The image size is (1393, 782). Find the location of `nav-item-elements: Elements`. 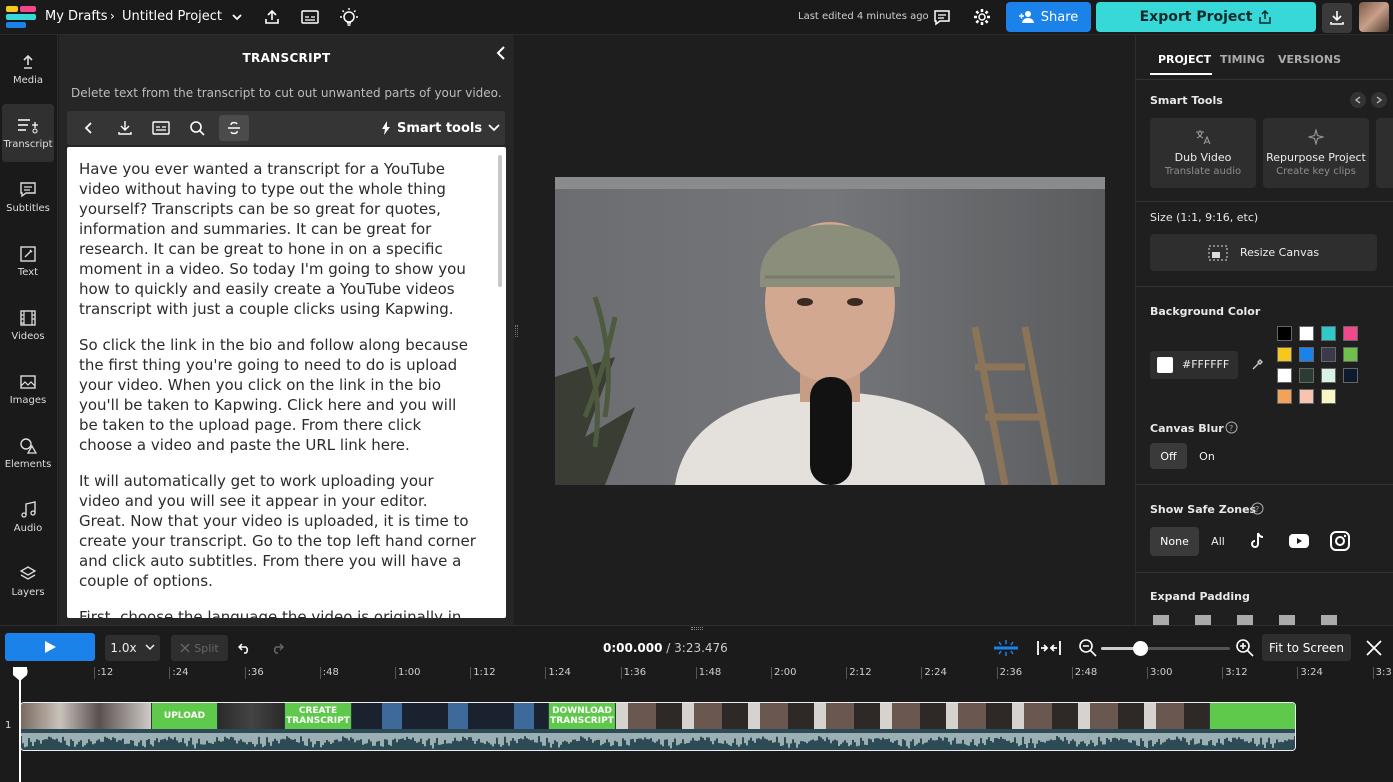

nav-item-elements: Elements is located at coordinates (28, 453).